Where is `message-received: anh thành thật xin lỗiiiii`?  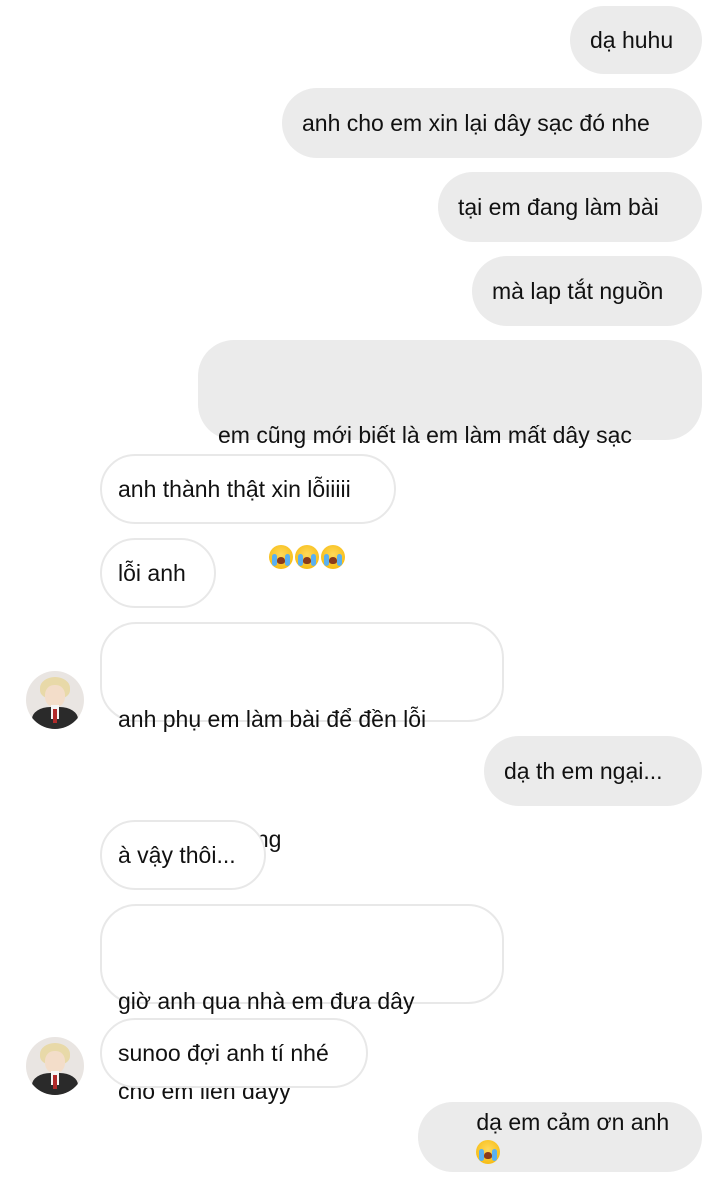
message-received: anh thành thật xin lỗiiiii is located at coordinates (248, 489).